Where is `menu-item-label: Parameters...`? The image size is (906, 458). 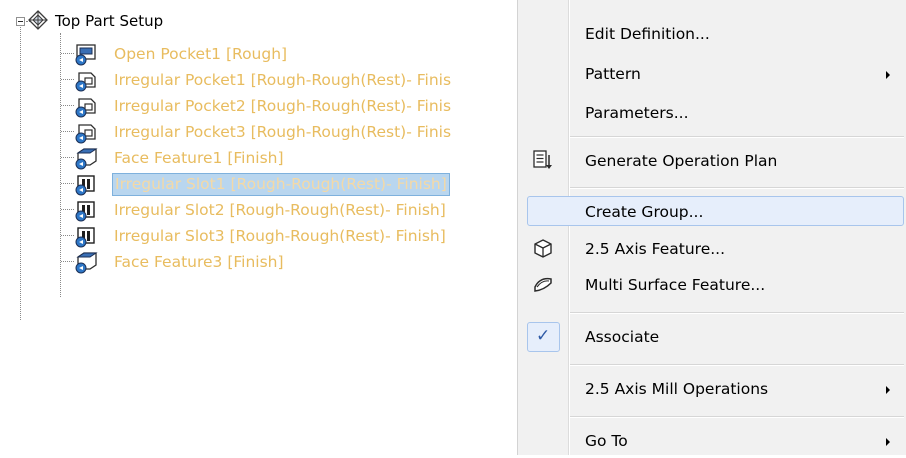
menu-item-label: Parameters... is located at coordinates (637, 113).